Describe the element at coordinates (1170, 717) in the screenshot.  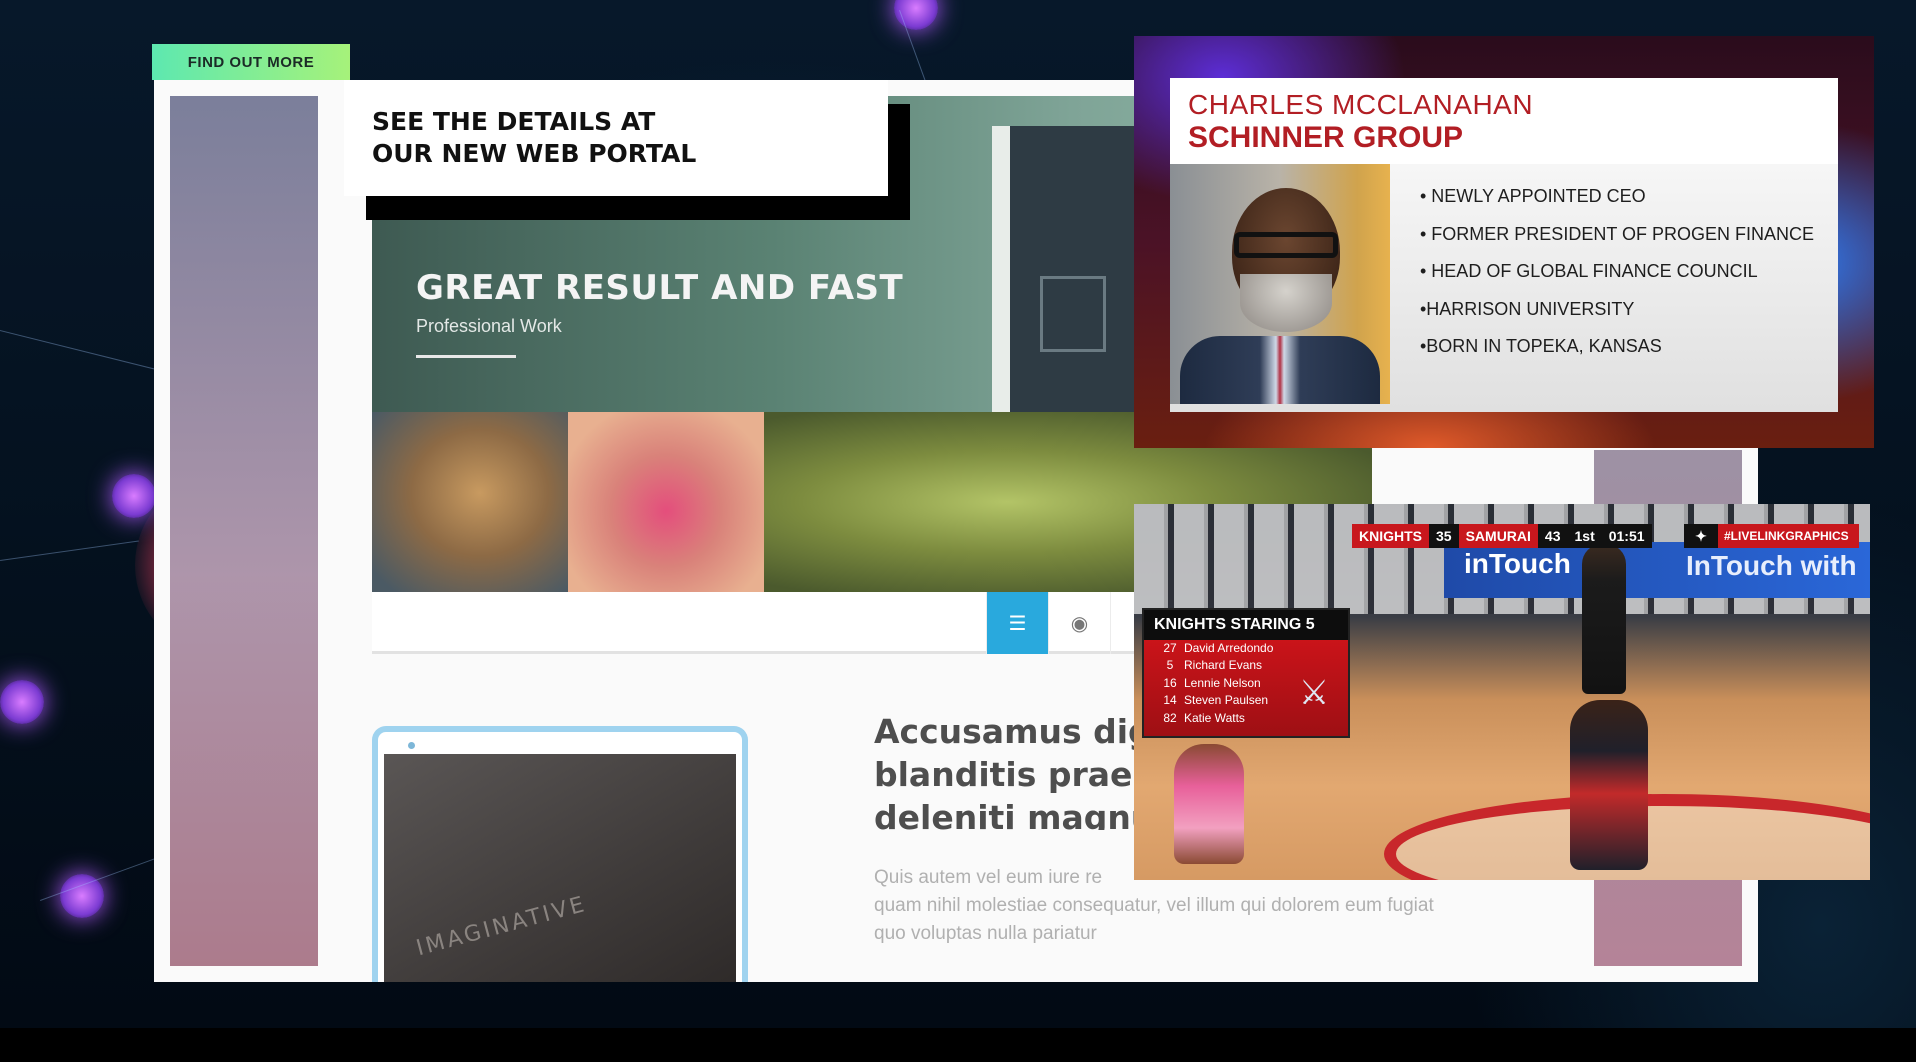
I see `roster-number: 82` at that location.